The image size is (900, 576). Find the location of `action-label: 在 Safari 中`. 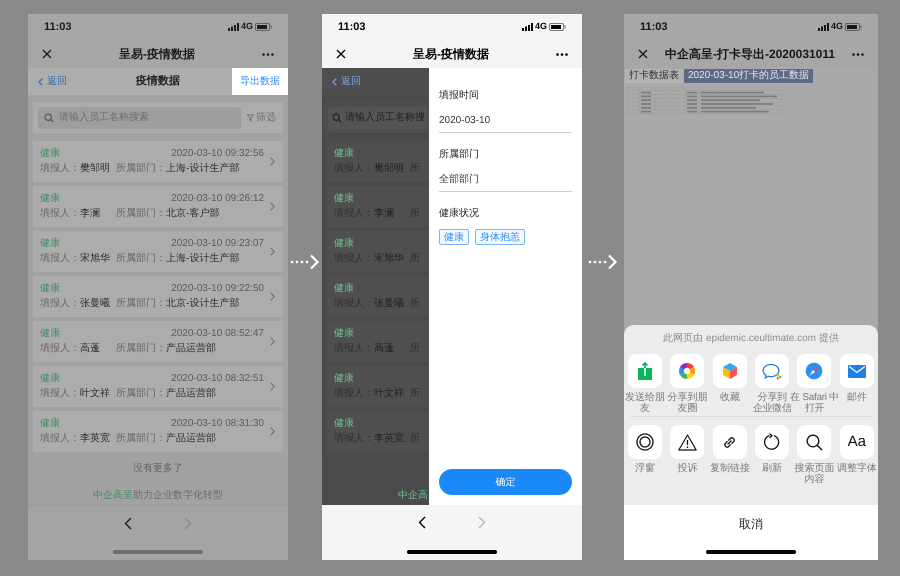

action-label: 在 Safari 中 is located at coordinates (814, 397).